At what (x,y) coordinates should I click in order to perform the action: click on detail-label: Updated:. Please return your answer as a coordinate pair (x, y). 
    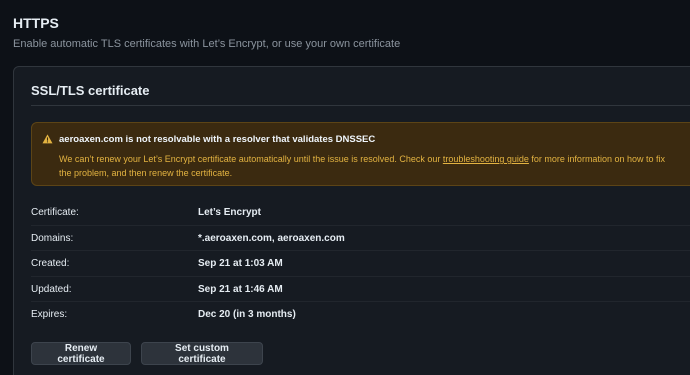
    Looking at the image, I should click on (51, 289).